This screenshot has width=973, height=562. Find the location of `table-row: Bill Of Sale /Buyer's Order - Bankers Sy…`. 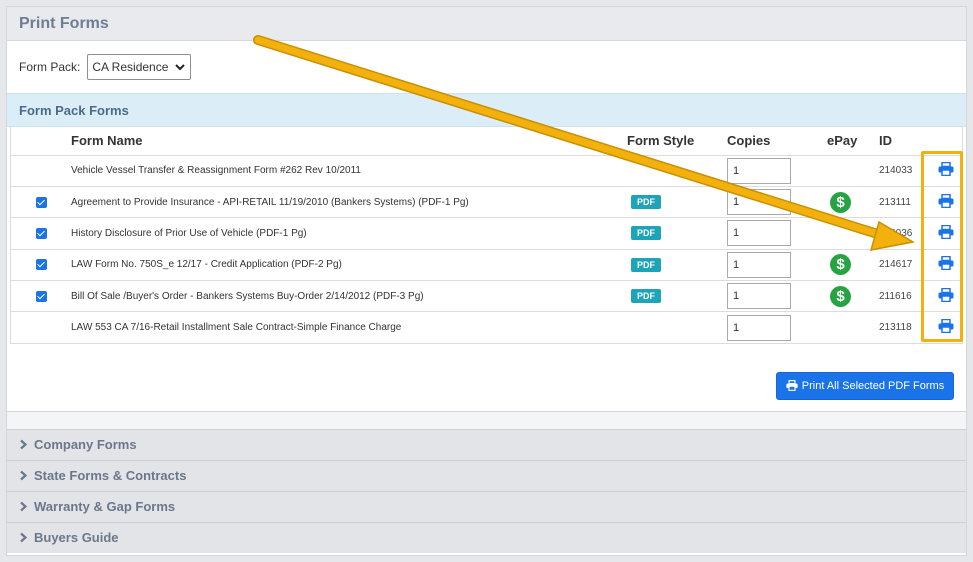

table-row: Bill Of Sale /Buyer's Order - Bankers Sy… is located at coordinates (486, 296).